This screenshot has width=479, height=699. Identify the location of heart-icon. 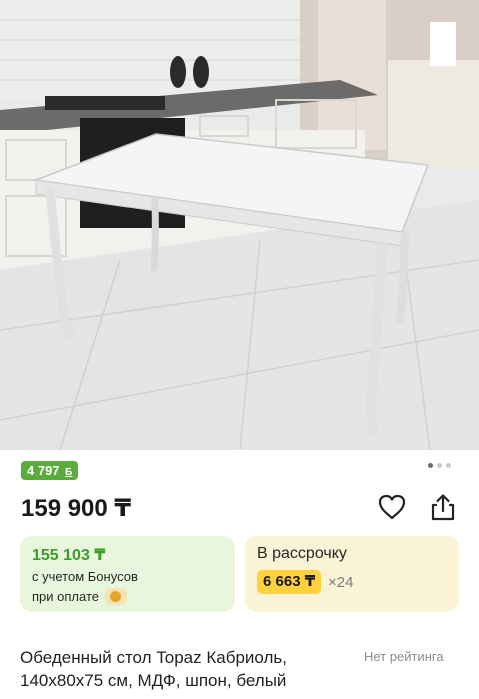
(392, 507).